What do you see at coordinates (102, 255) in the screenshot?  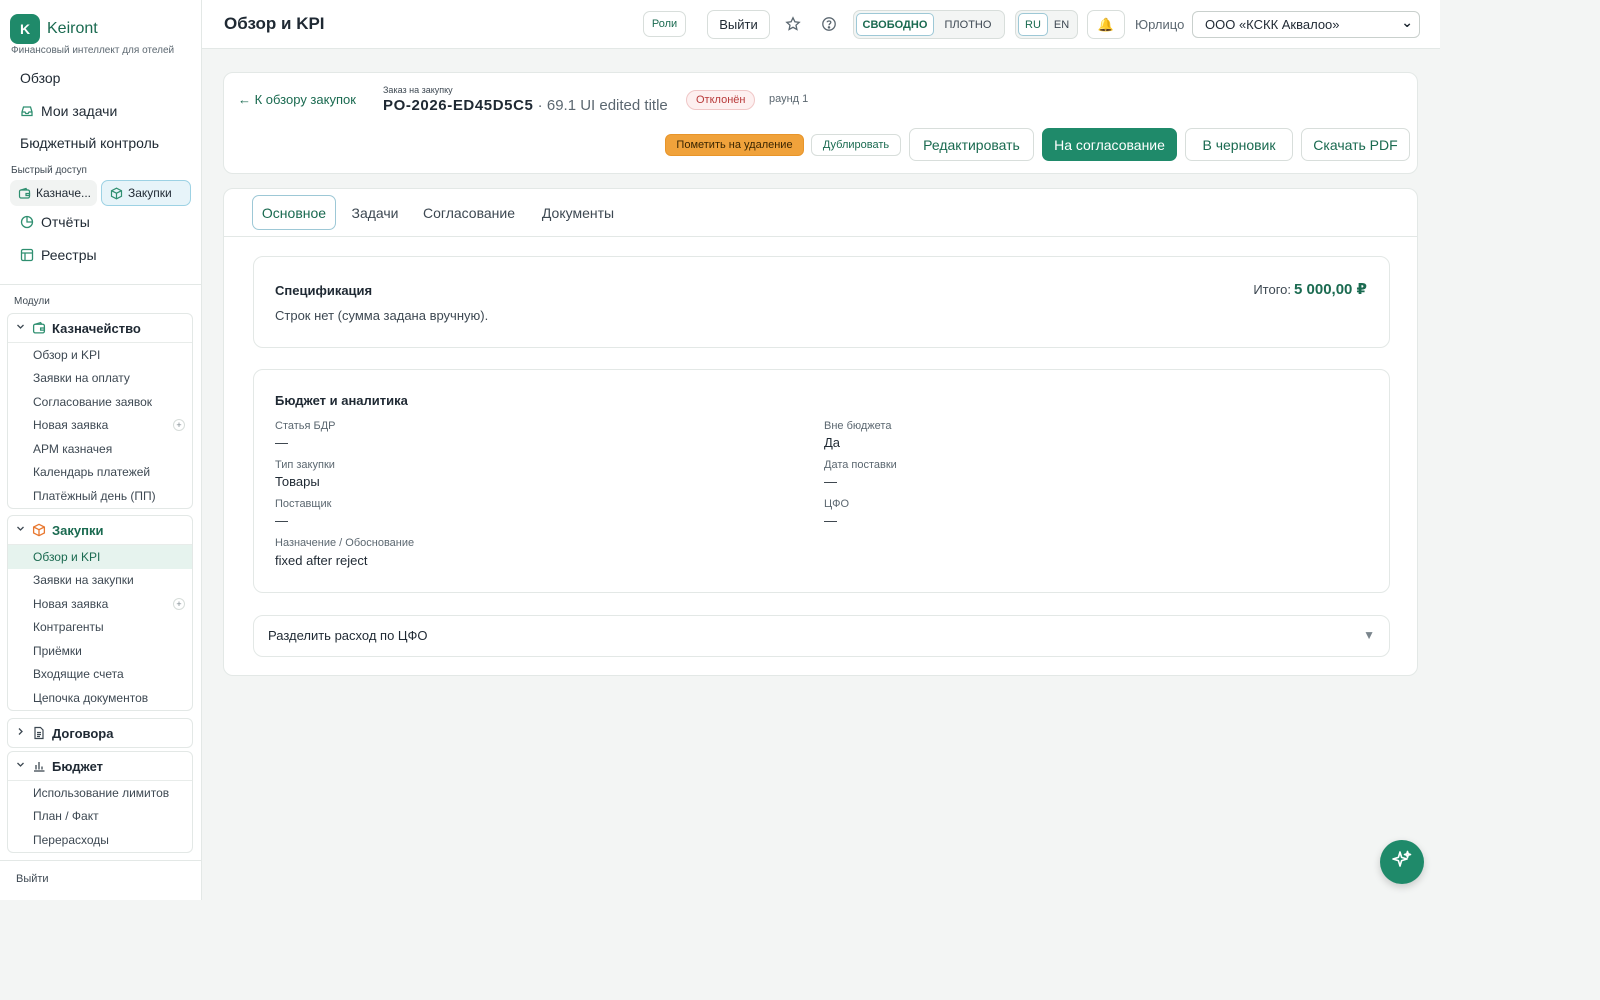 I see `sidebar-item-registries: Реестры` at bounding box center [102, 255].